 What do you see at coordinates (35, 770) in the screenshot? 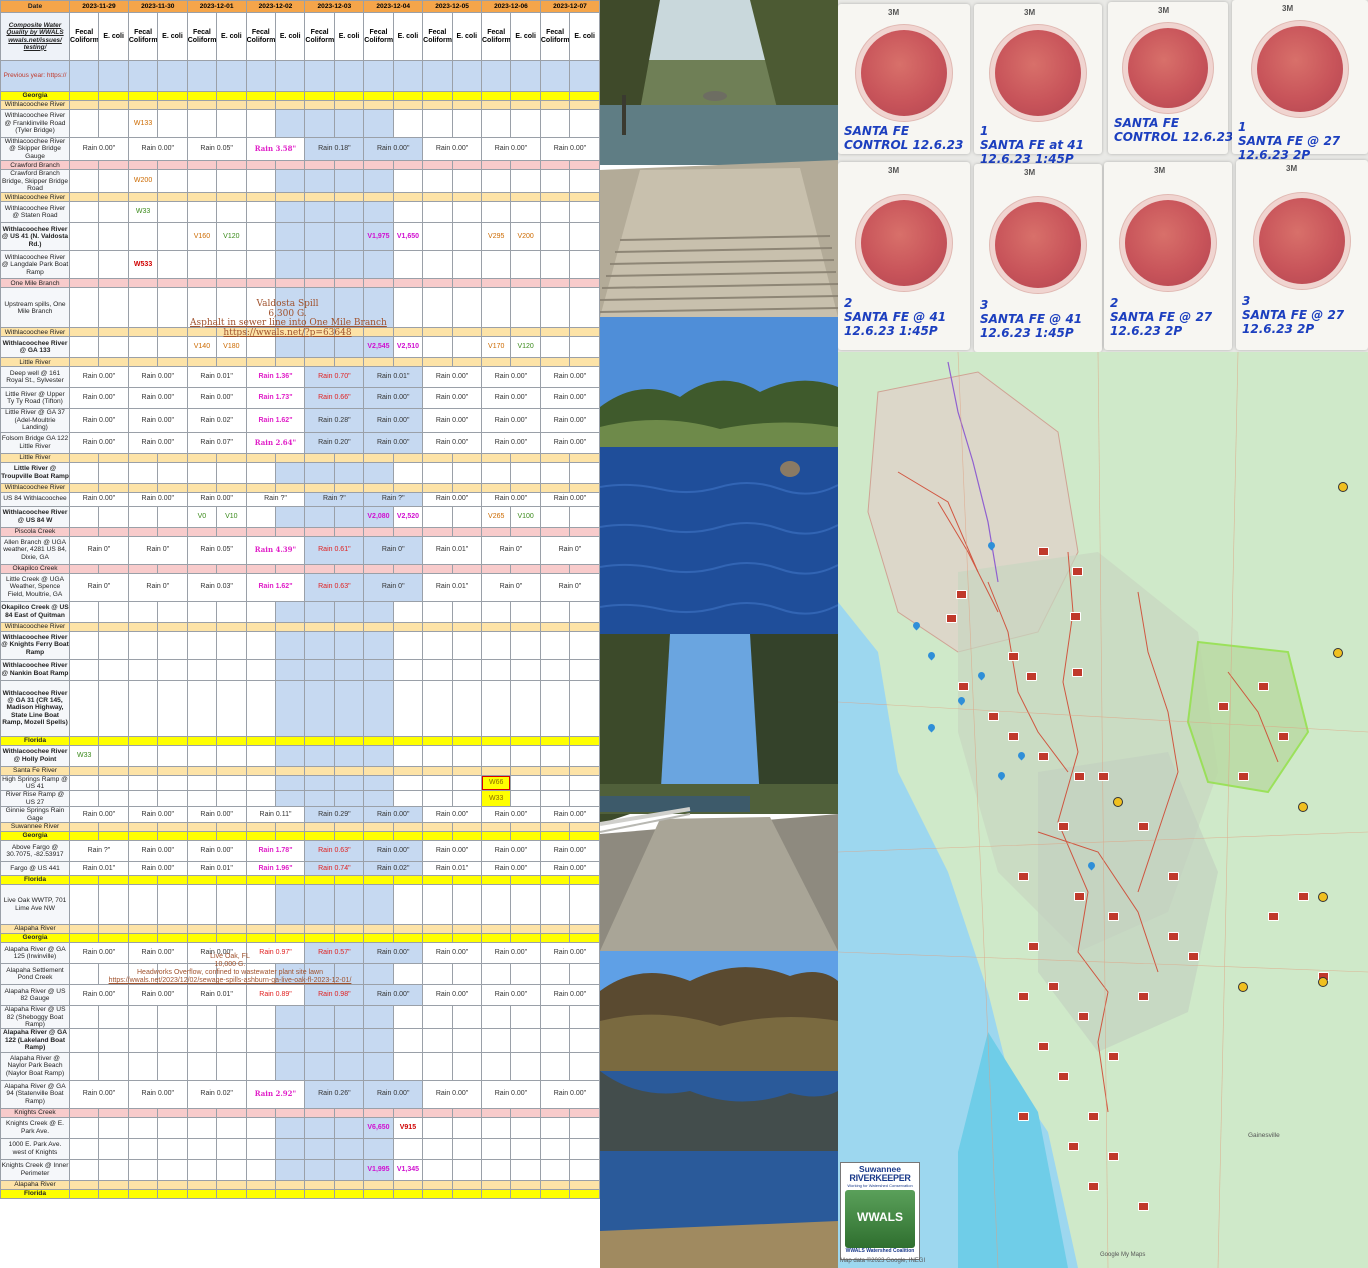
I see `section-label: Santa Fe River` at bounding box center [35, 770].